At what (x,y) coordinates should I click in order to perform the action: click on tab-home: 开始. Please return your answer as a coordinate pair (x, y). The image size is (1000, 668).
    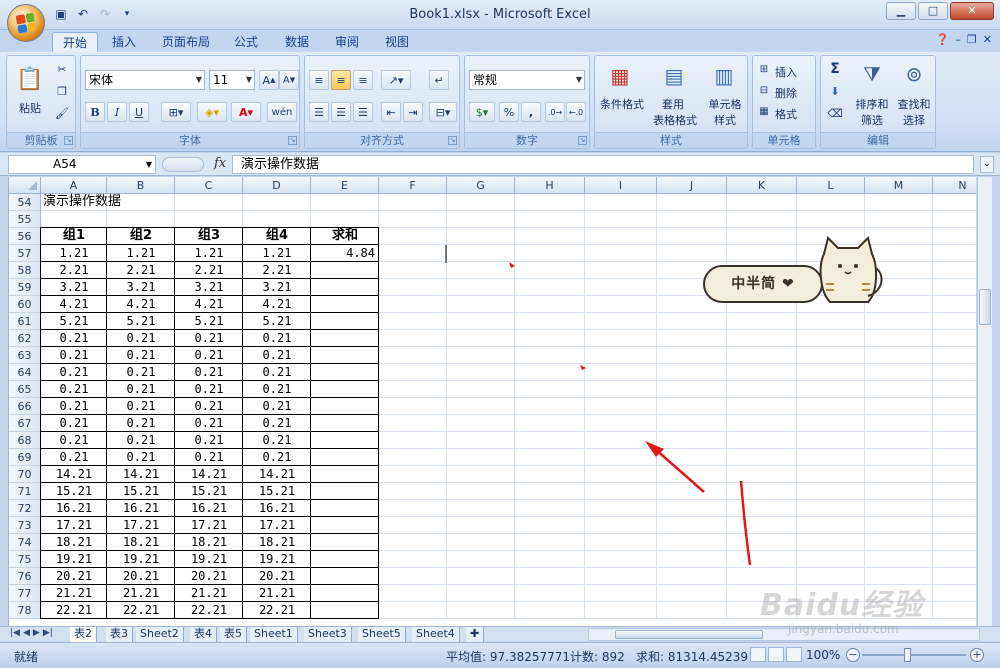
    Looking at the image, I should click on (75, 42).